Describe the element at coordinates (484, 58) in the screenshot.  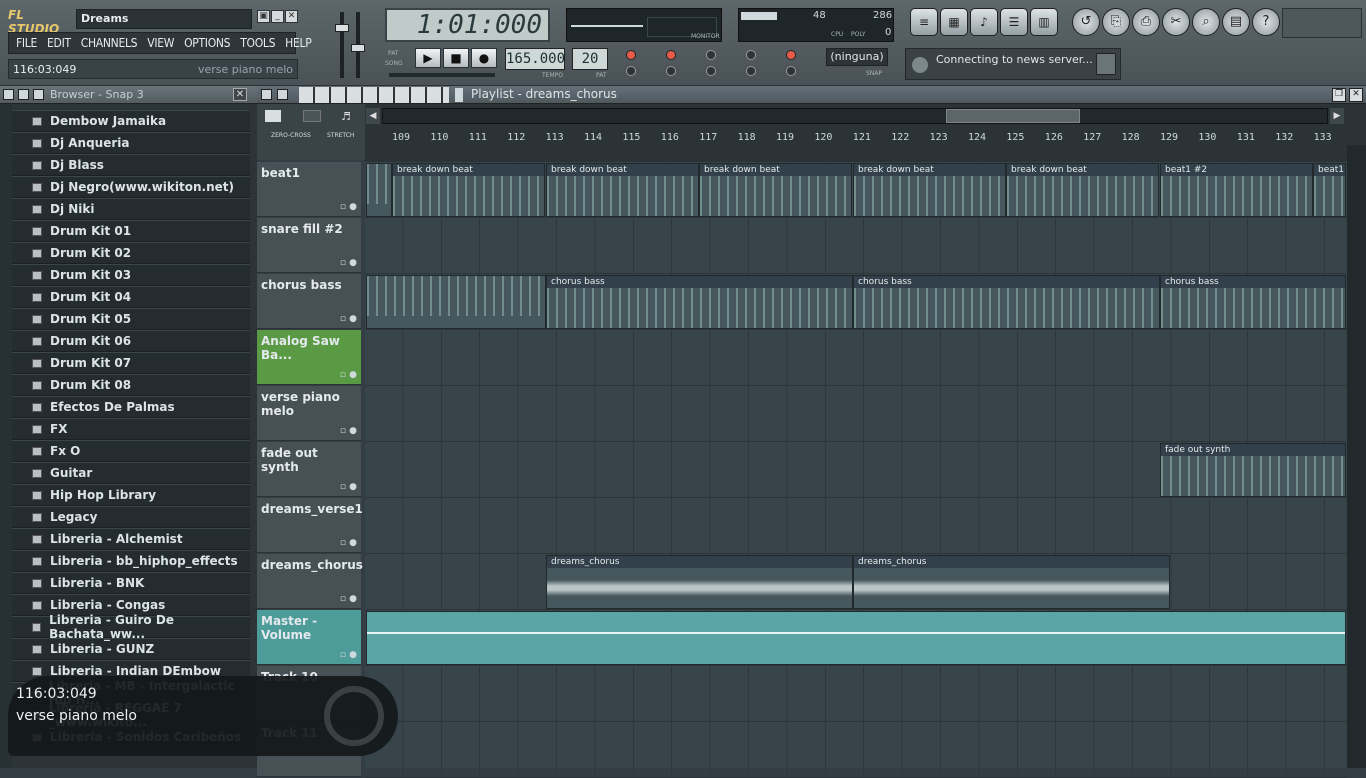
I see `record-button: ●` at that location.